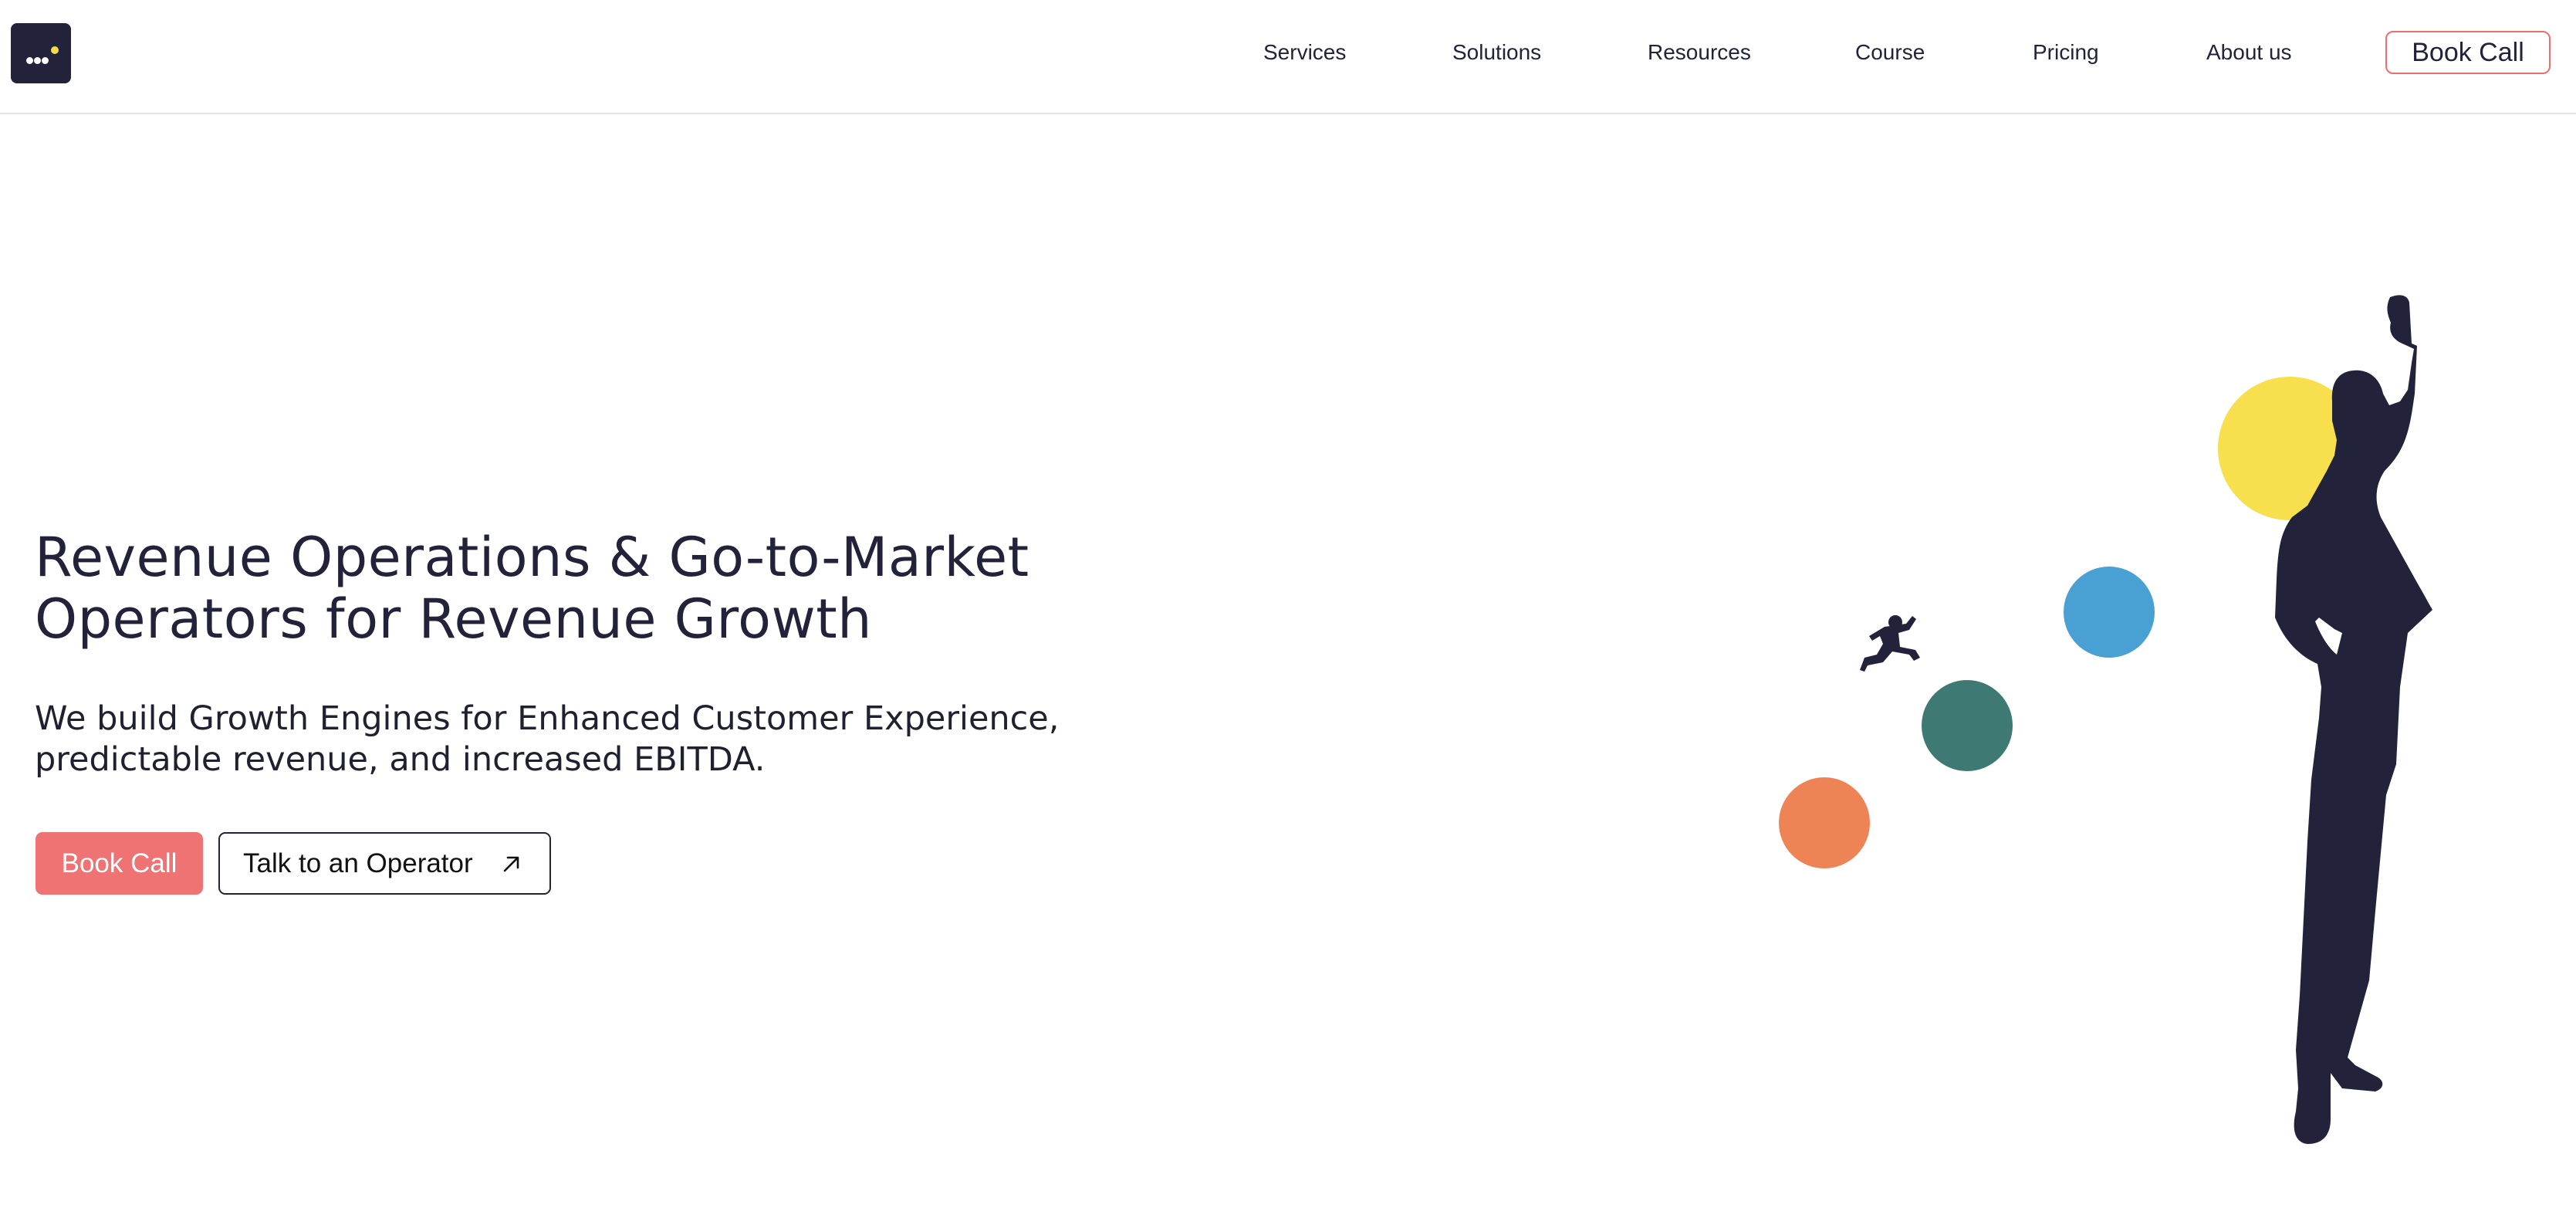 Image resolution: width=2576 pixels, height=1215 pixels. What do you see at coordinates (1890, 52) in the screenshot?
I see `nav-course: Course` at bounding box center [1890, 52].